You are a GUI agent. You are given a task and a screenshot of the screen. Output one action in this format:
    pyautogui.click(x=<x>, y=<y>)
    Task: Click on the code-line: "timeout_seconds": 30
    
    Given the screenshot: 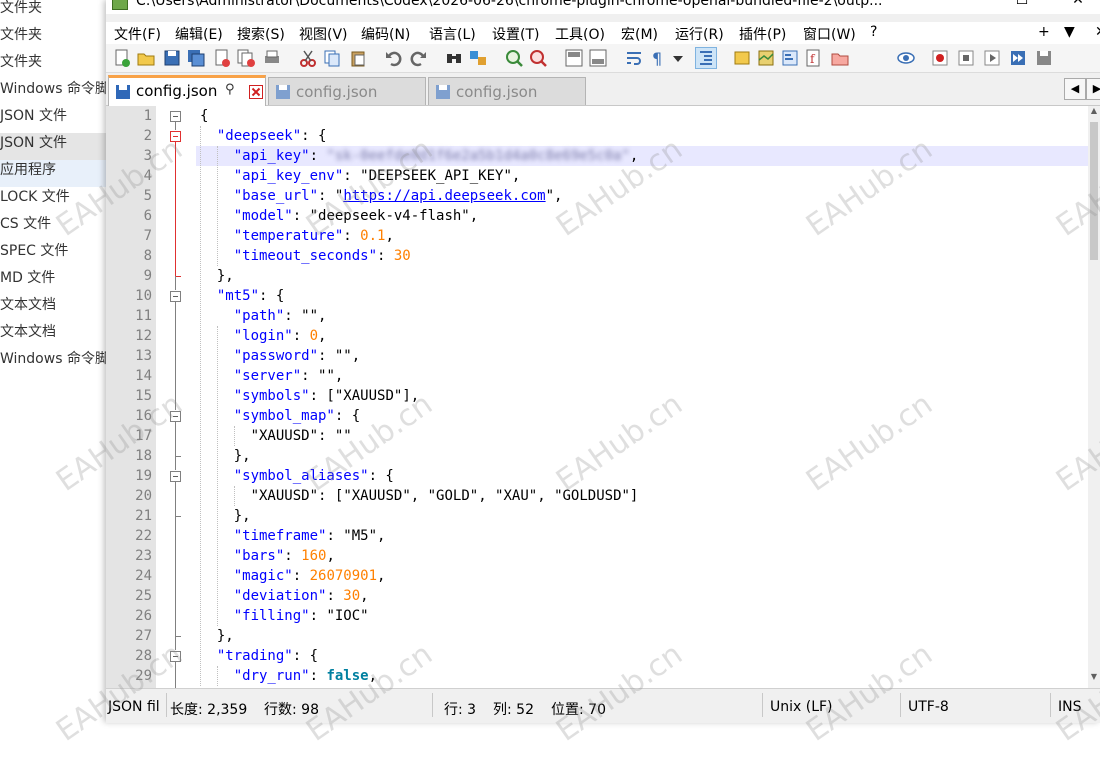 What is the action you would take?
    pyautogui.click(x=642, y=256)
    